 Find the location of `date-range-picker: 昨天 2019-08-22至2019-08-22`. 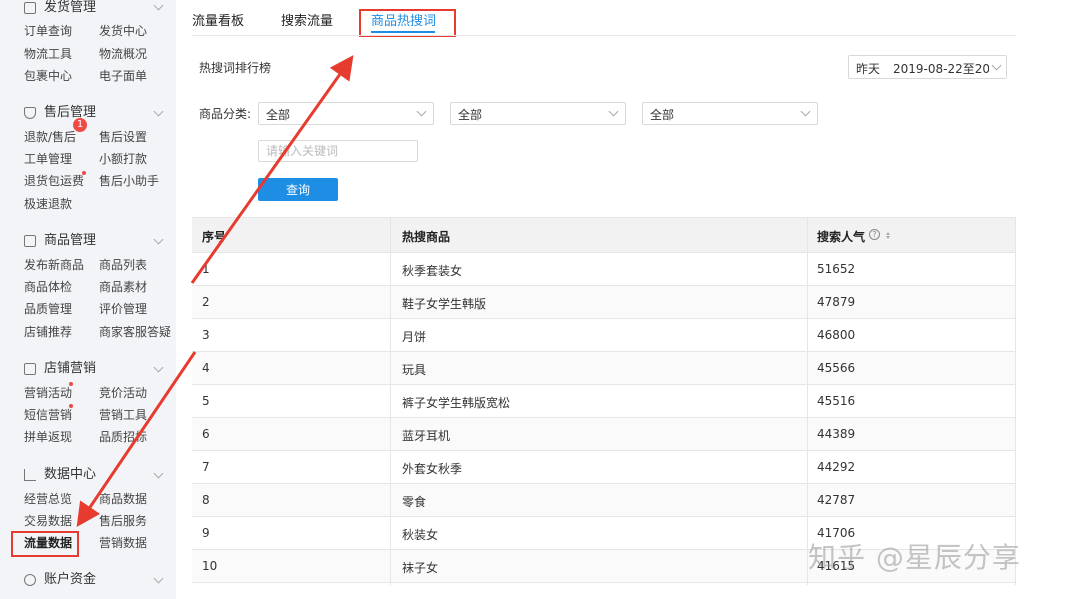

date-range-picker: 昨天 2019-08-22至2019-08-22 is located at coordinates (927, 67).